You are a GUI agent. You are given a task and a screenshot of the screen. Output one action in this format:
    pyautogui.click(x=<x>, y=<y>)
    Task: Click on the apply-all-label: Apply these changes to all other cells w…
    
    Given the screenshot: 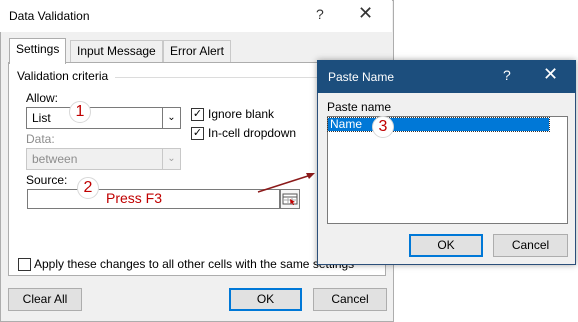 What is the action you would take?
    pyautogui.click(x=194, y=264)
    